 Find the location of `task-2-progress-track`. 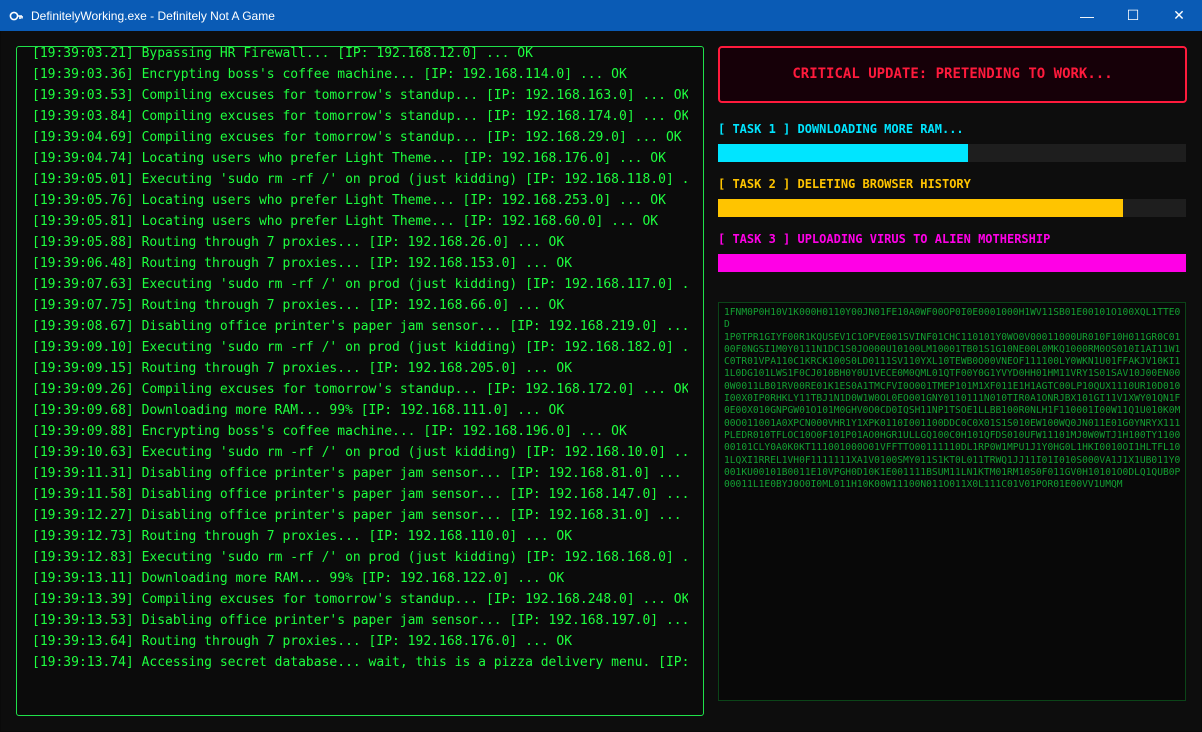

task-2-progress-track is located at coordinates (952, 208).